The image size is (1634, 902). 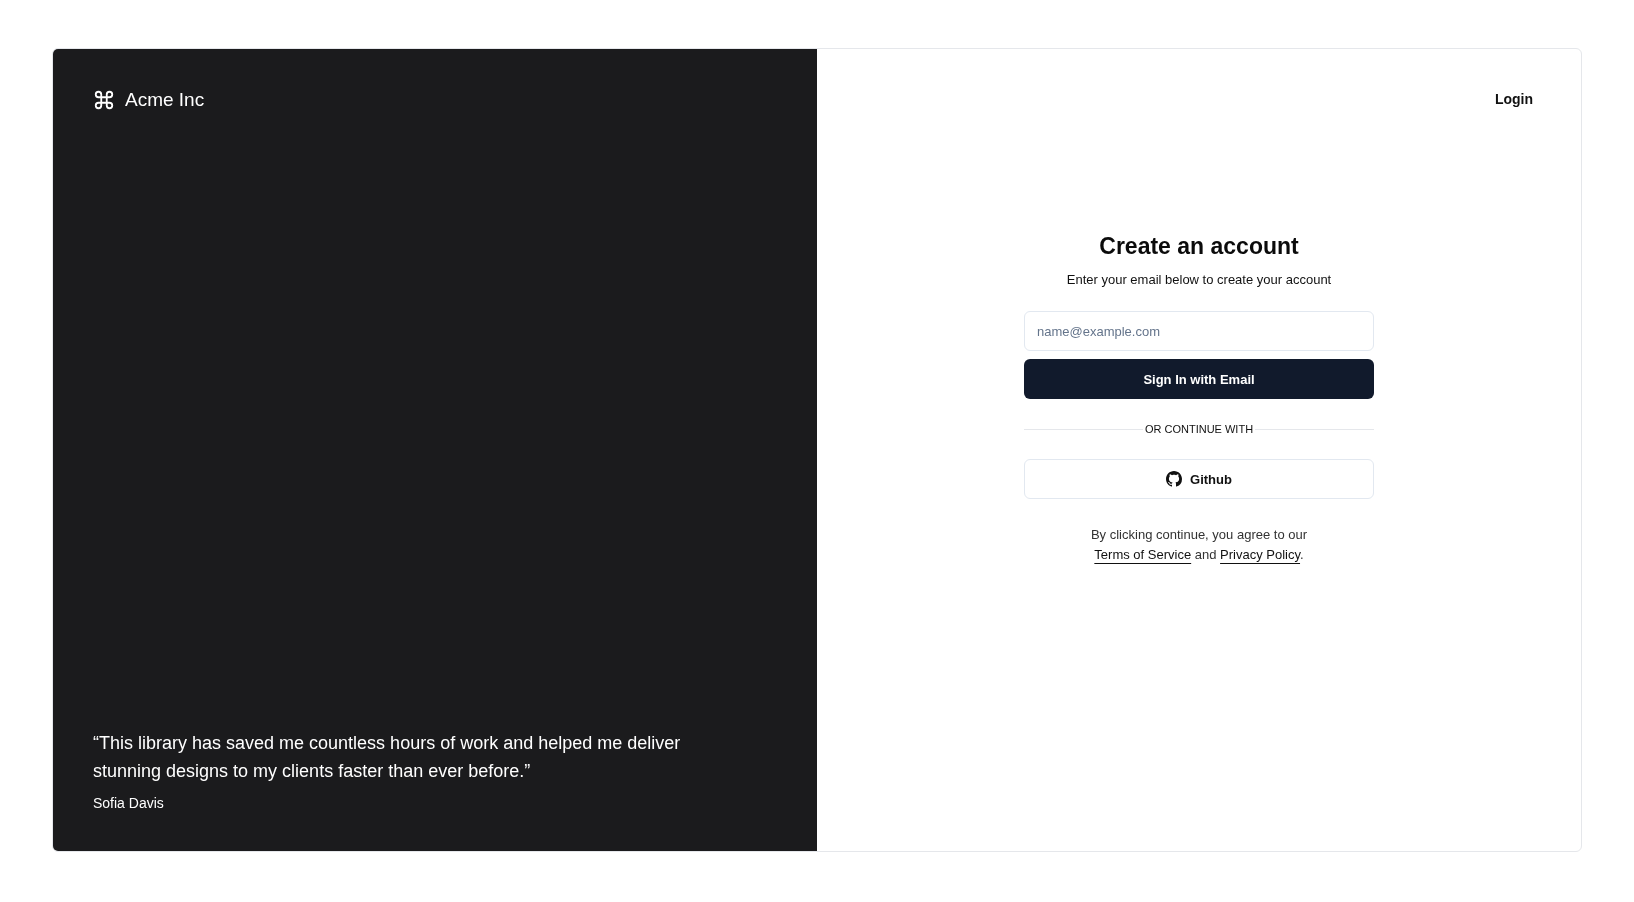 What do you see at coordinates (104, 100) in the screenshot?
I see `command-icon` at bounding box center [104, 100].